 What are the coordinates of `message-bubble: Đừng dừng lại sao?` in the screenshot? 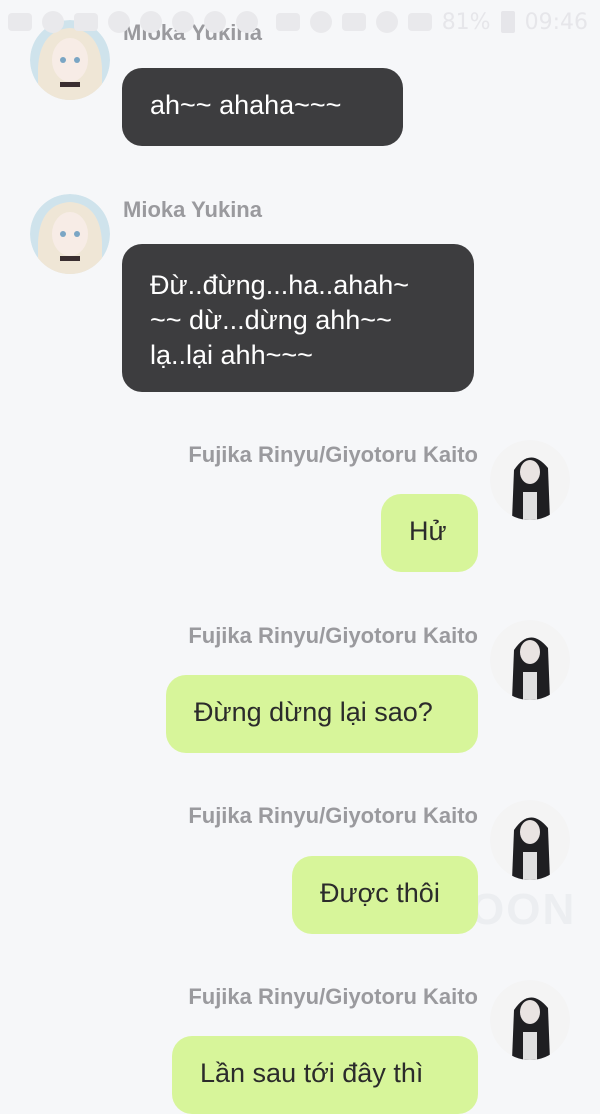 It's located at (322, 714).